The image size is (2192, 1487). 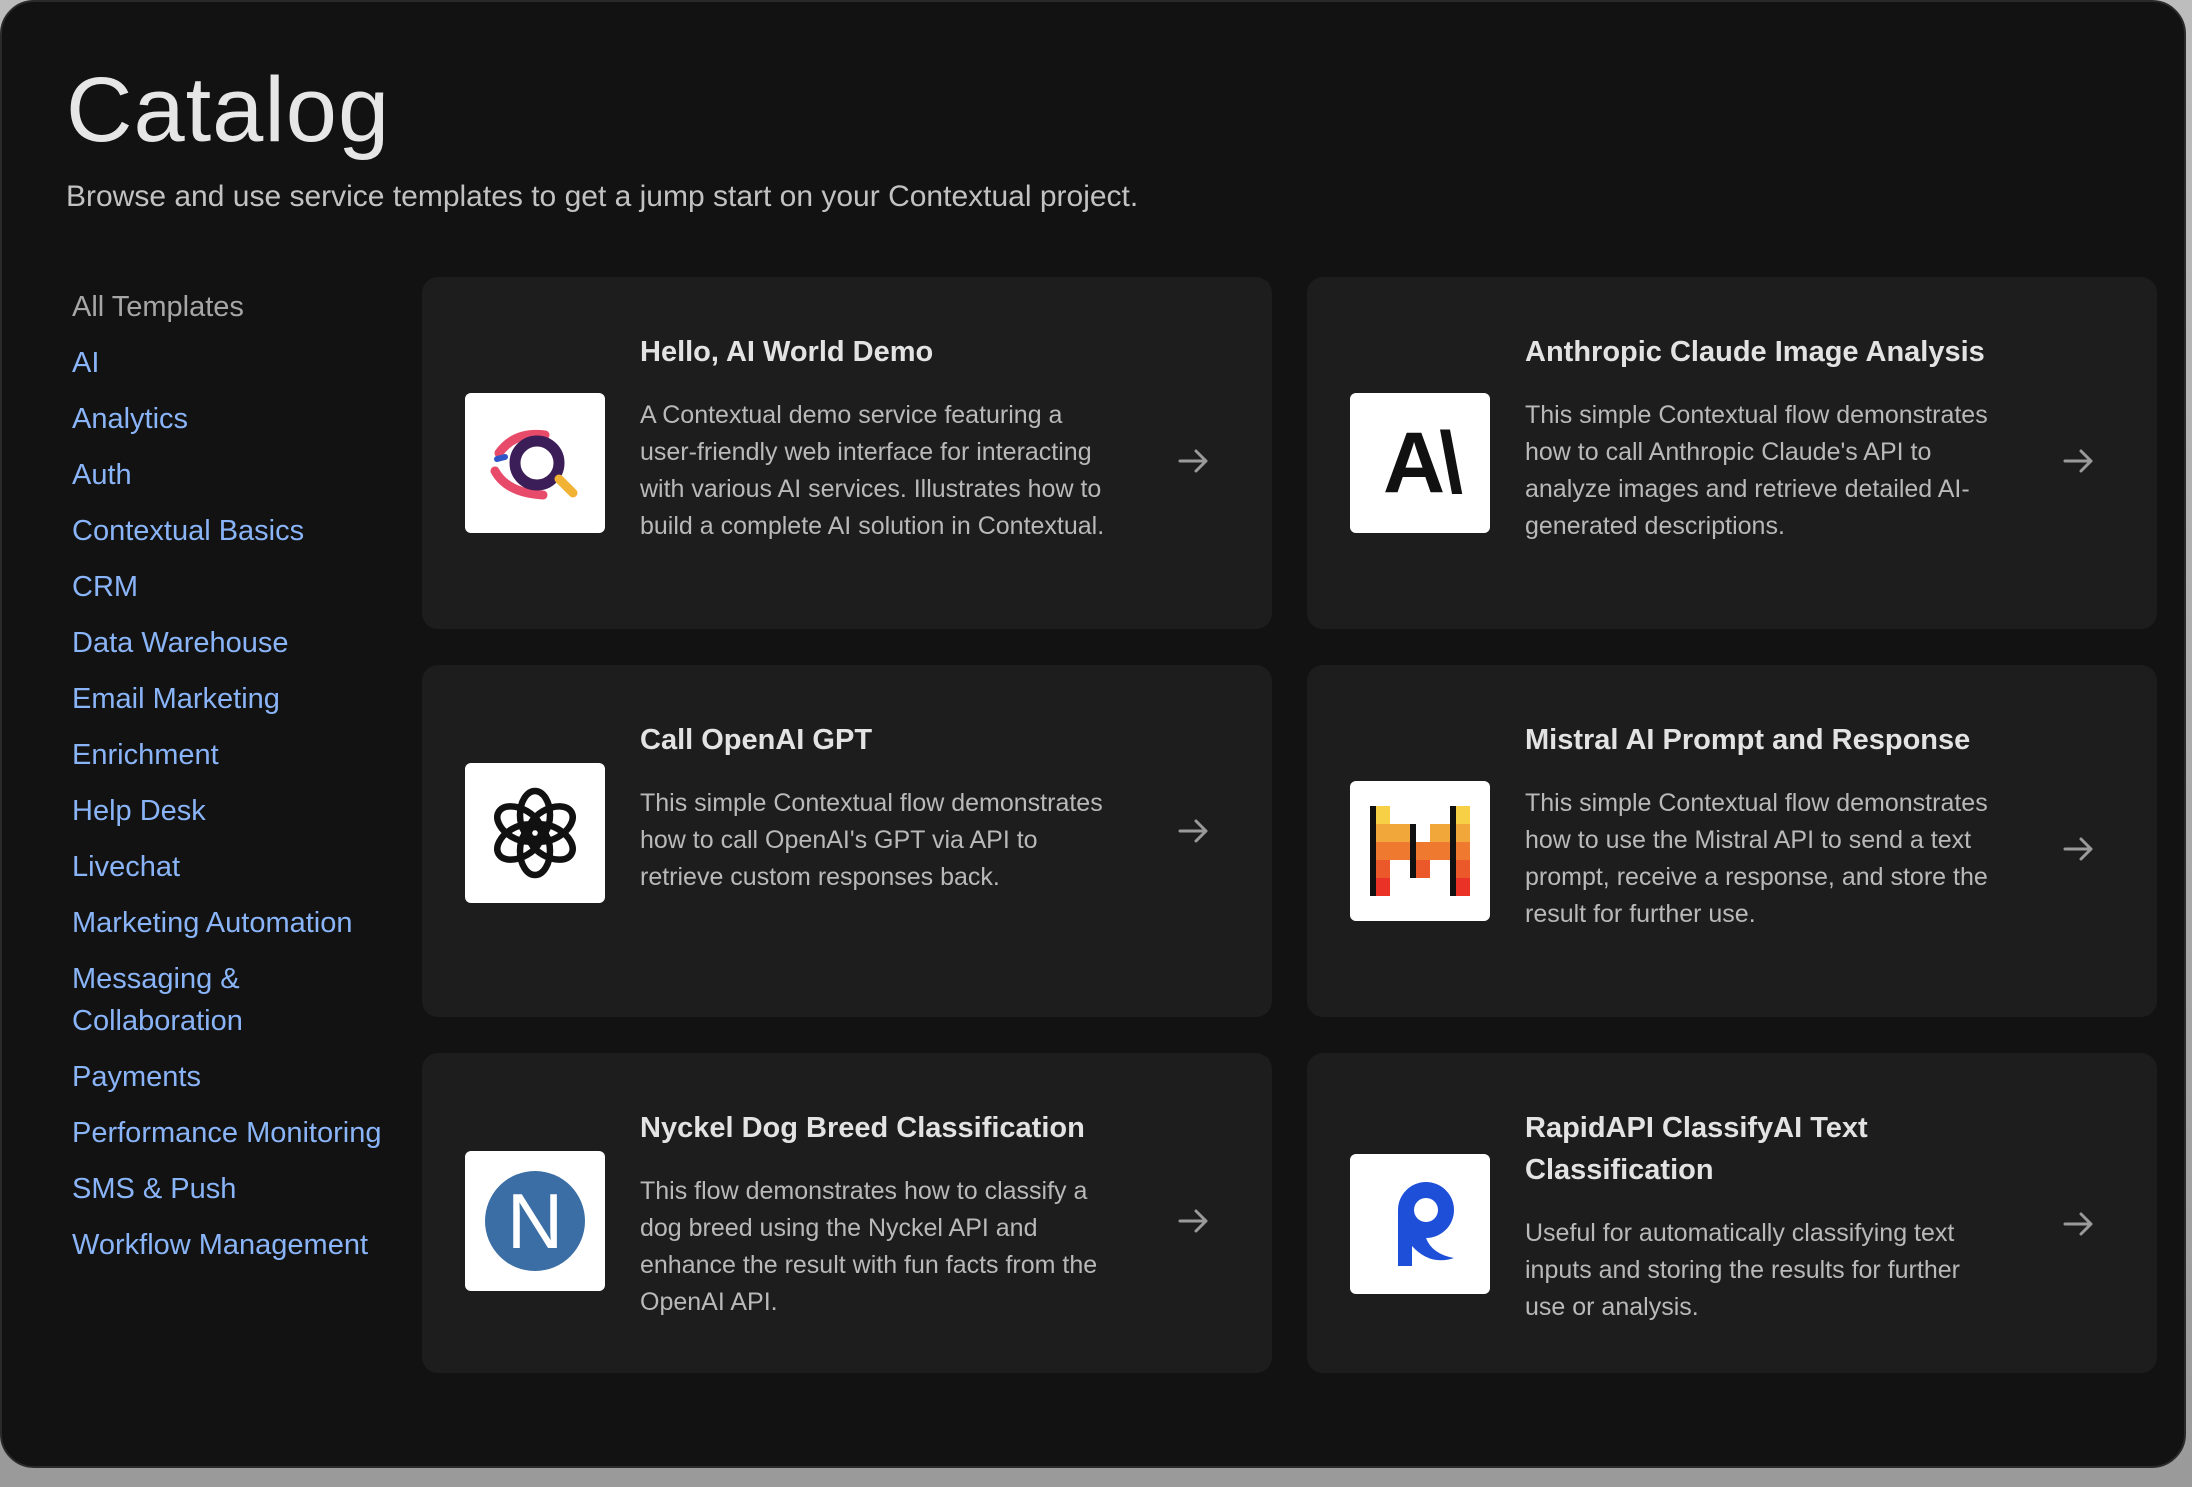 I want to click on sidebar-item-sms-push: SMS & Push, so click(x=242, y=1189).